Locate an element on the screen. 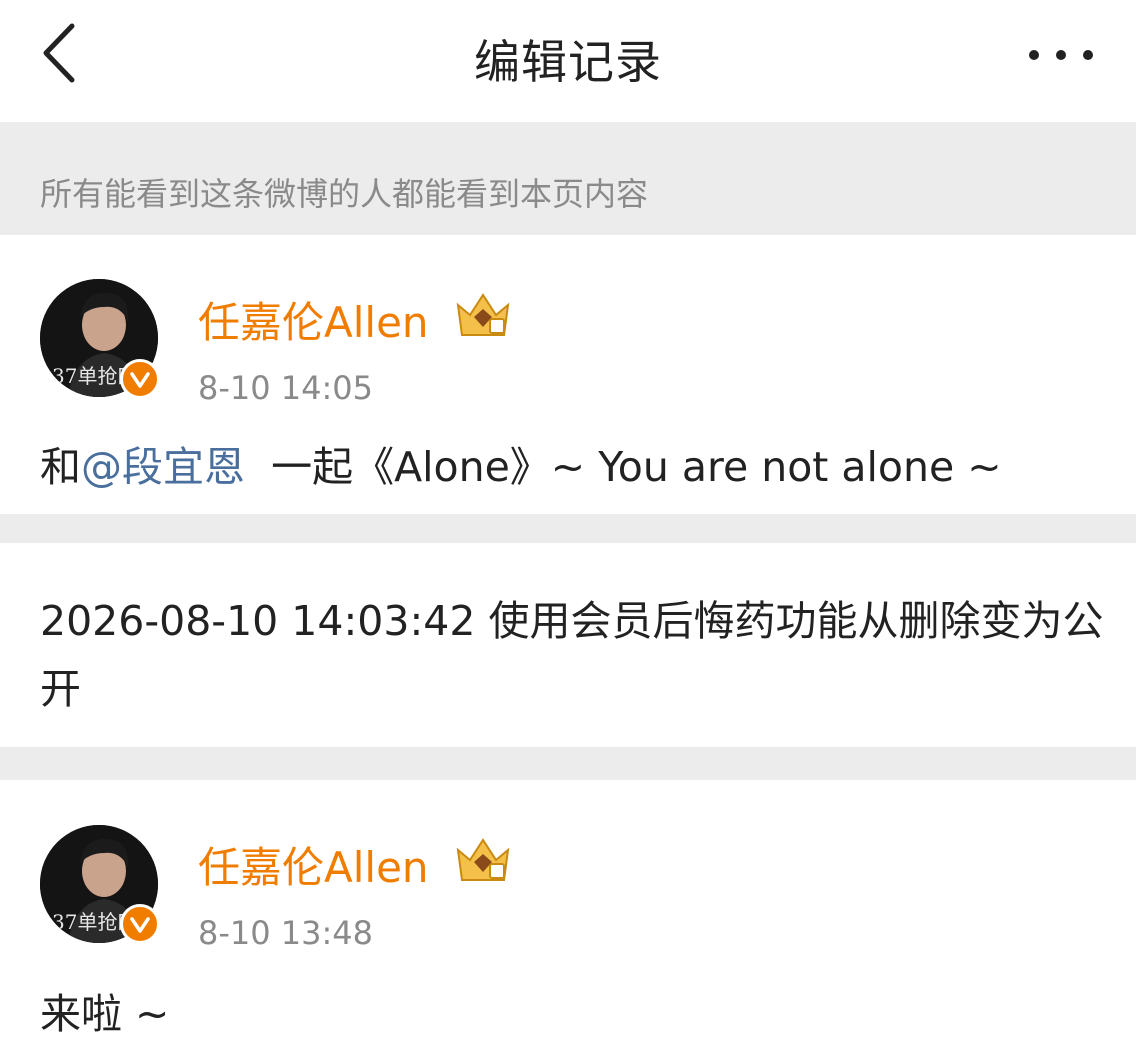 The height and width of the screenshot is (1062, 1136). post-time: 8-10 14:05 is located at coordinates (286, 388).